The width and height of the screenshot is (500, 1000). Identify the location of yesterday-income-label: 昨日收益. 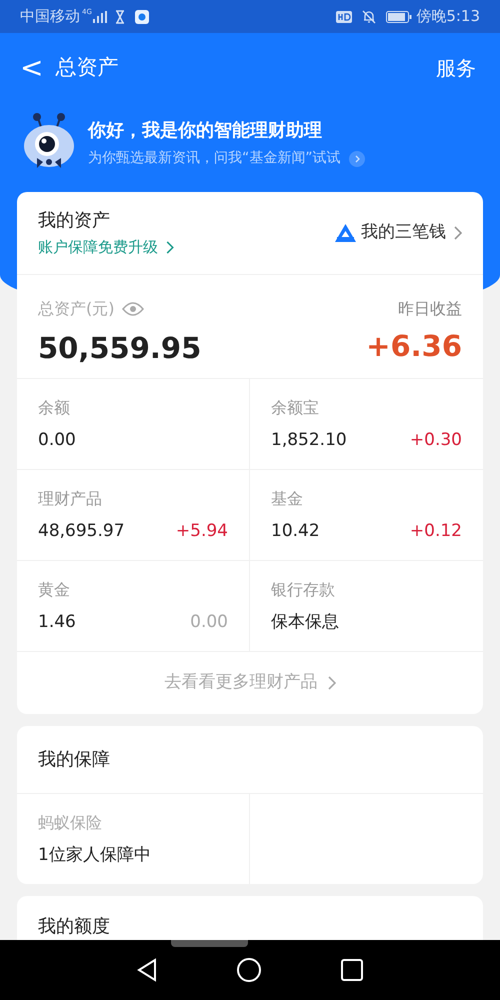
(430, 309).